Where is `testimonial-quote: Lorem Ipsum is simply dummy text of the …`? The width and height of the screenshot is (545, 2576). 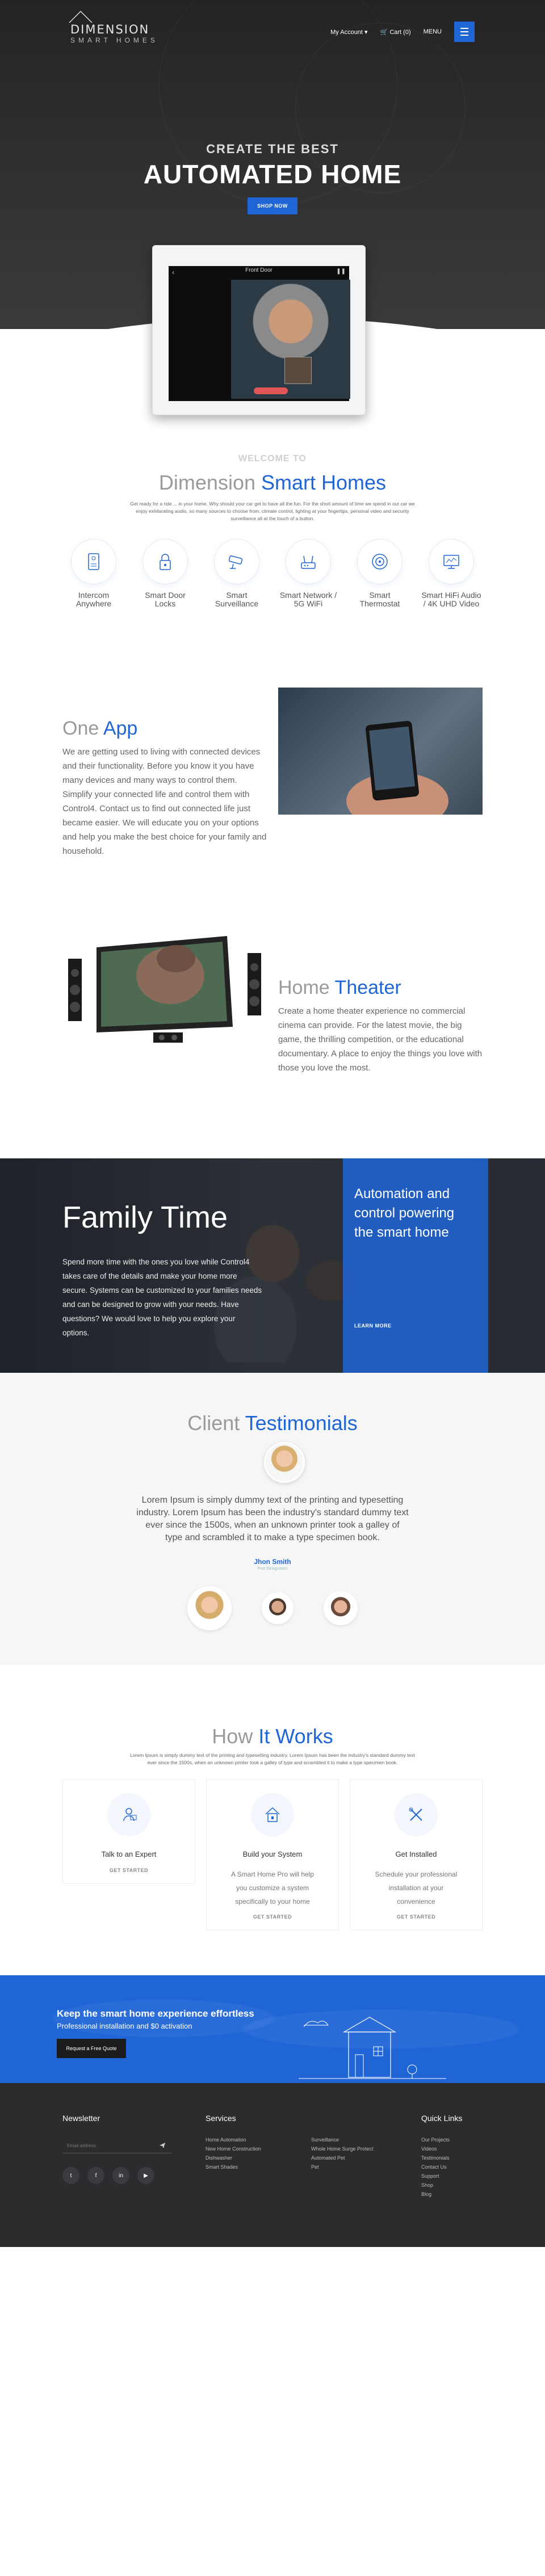
testimonial-quote: Lorem Ipsum is simply dummy text of the … is located at coordinates (272, 1518).